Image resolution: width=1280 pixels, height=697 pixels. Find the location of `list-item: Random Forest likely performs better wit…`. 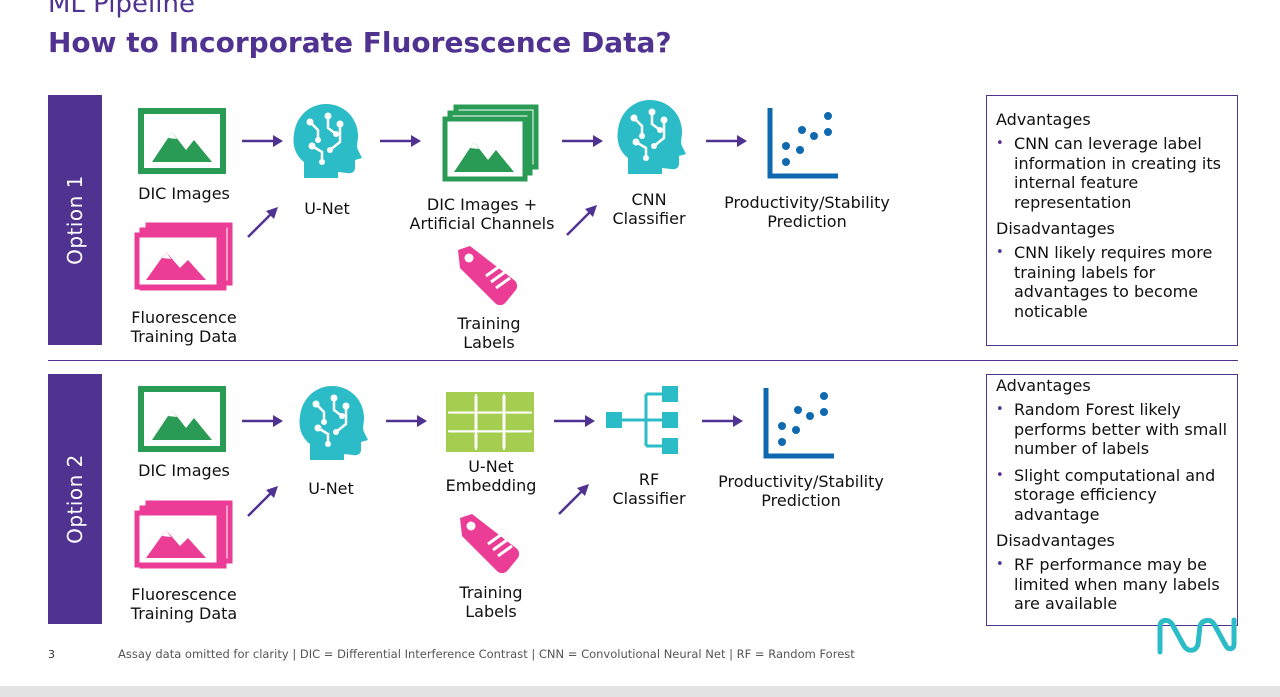

list-item: Random Forest likely performs better wit… is located at coordinates (1112, 429).